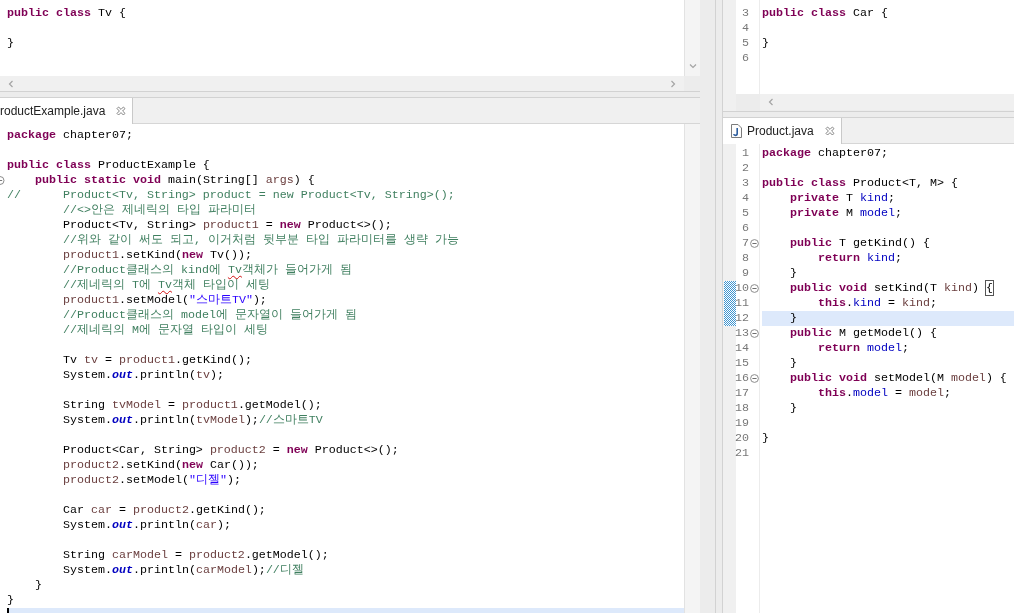 The image size is (1014, 613). Describe the element at coordinates (692, 66) in the screenshot. I see `chevron-down-icon` at that location.